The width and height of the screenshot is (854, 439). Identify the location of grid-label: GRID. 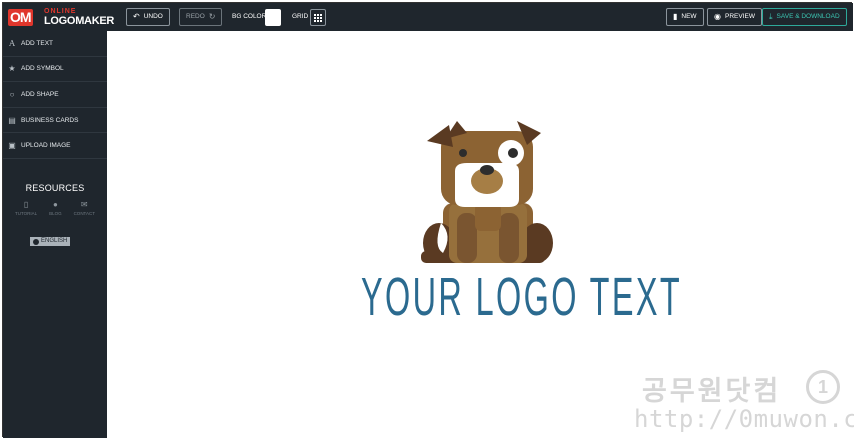
(300, 16).